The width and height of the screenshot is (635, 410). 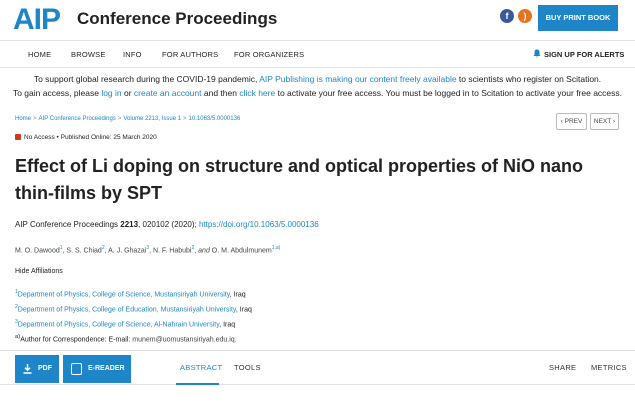 I want to click on log-in-link: log in, so click(x=111, y=93).